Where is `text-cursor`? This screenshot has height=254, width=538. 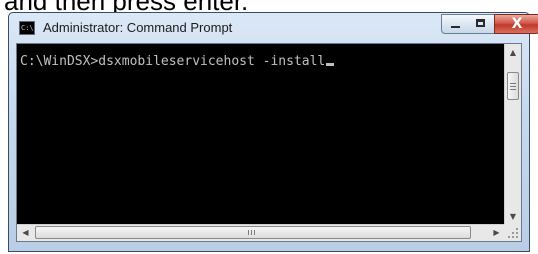 text-cursor is located at coordinates (330, 64).